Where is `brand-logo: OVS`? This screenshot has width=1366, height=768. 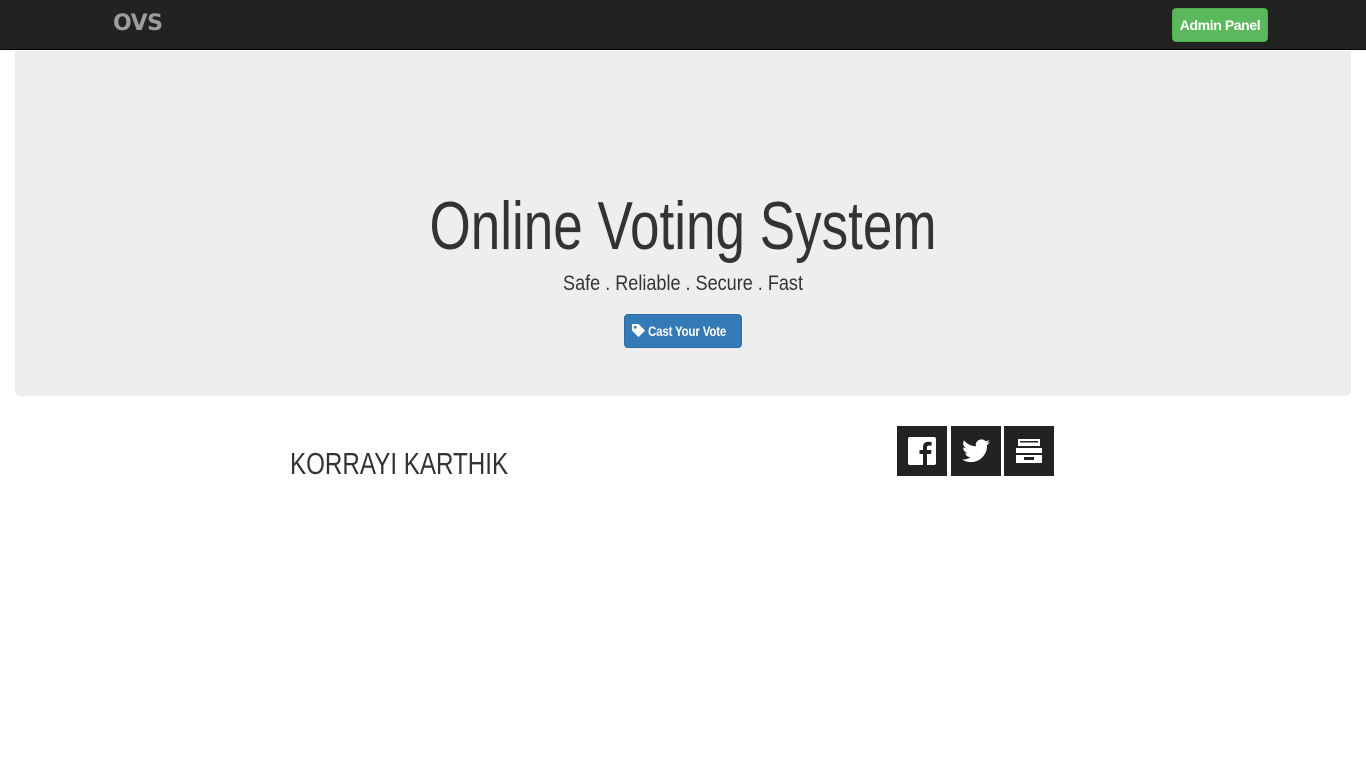 brand-logo: OVS is located at coordinates (138, 23).